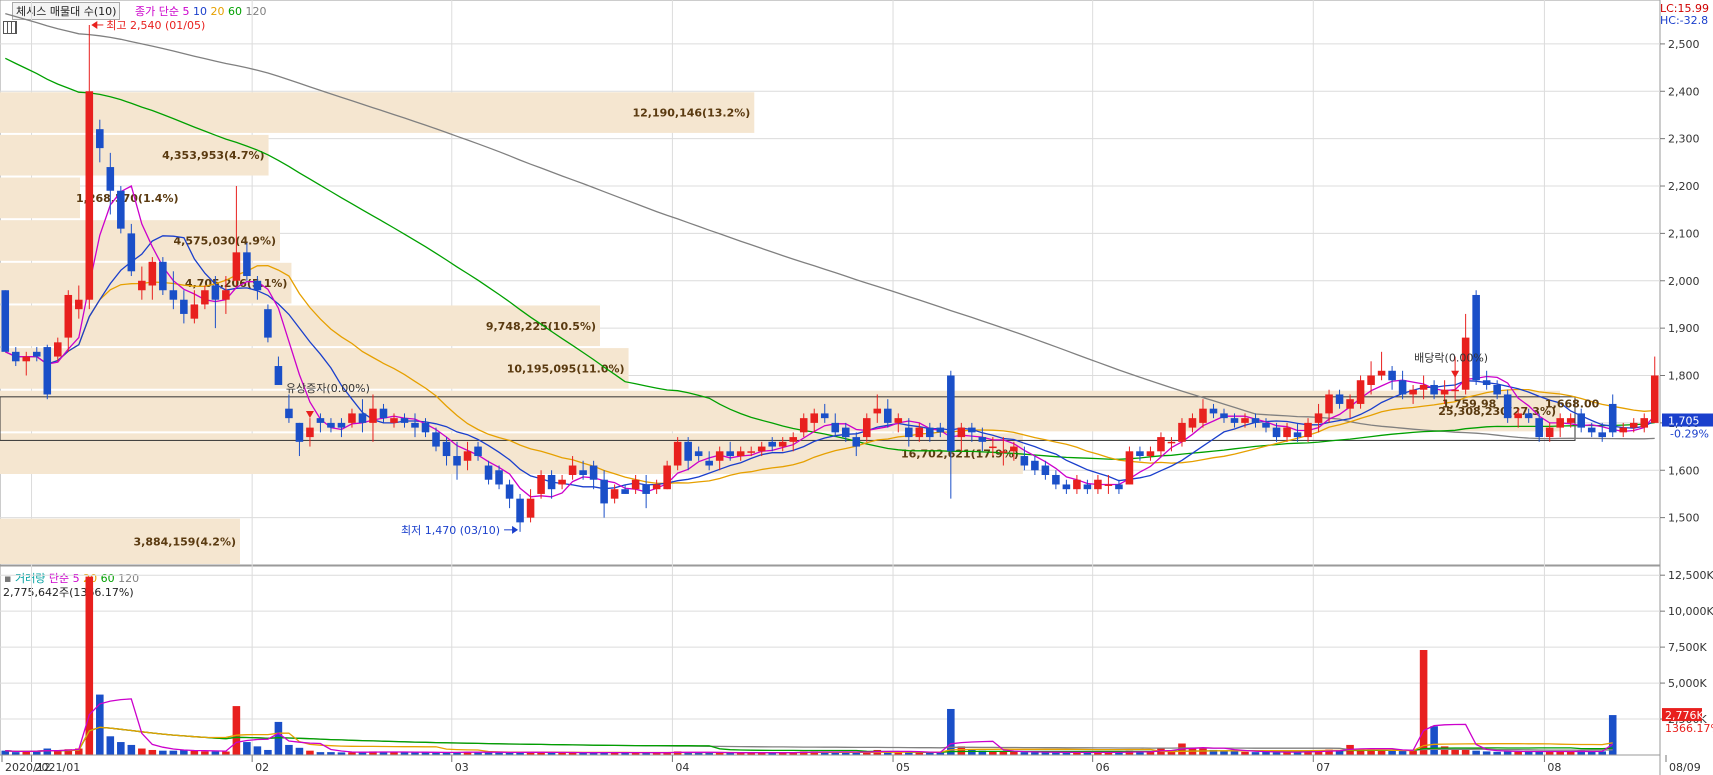 This screenshot has height=775, width=1713. What do you see at coordinates (155, 25) in the screenshot?
I see `high-annotation: 최고 2,540 (01/05)` at bounding box center [155, 25].